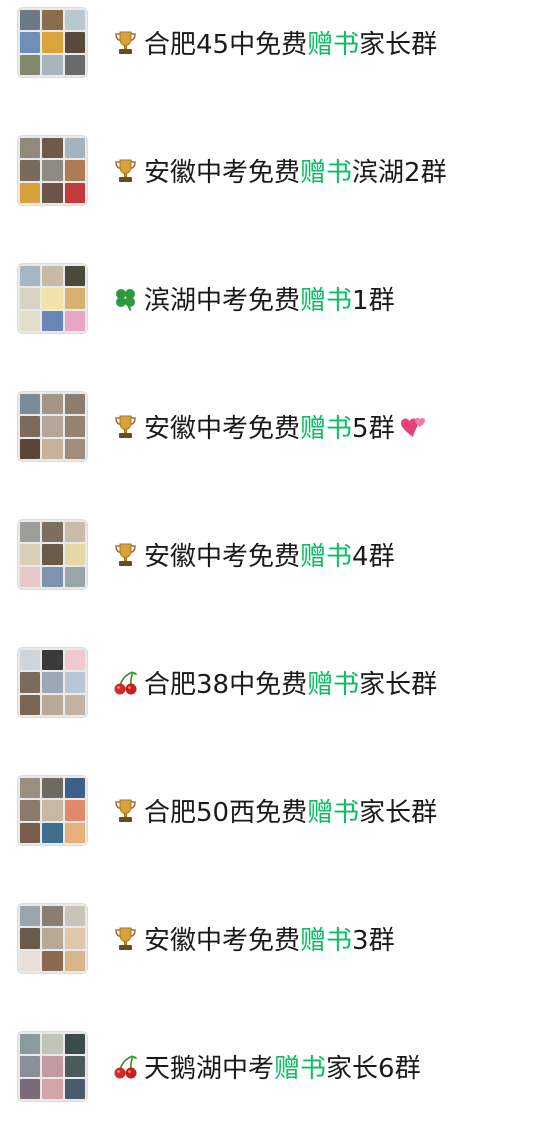  I want to click on group-name-prefix: 合肥45中免费, so click(226, 45).